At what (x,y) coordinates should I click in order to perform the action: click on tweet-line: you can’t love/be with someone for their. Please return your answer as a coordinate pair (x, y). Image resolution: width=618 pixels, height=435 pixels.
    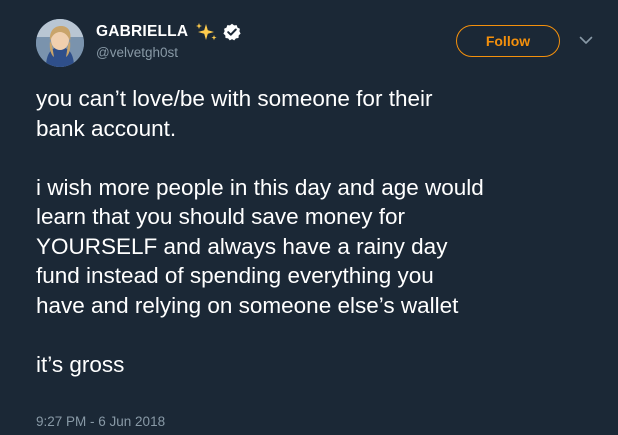
    Looking at the image, I should click on (234, 98).